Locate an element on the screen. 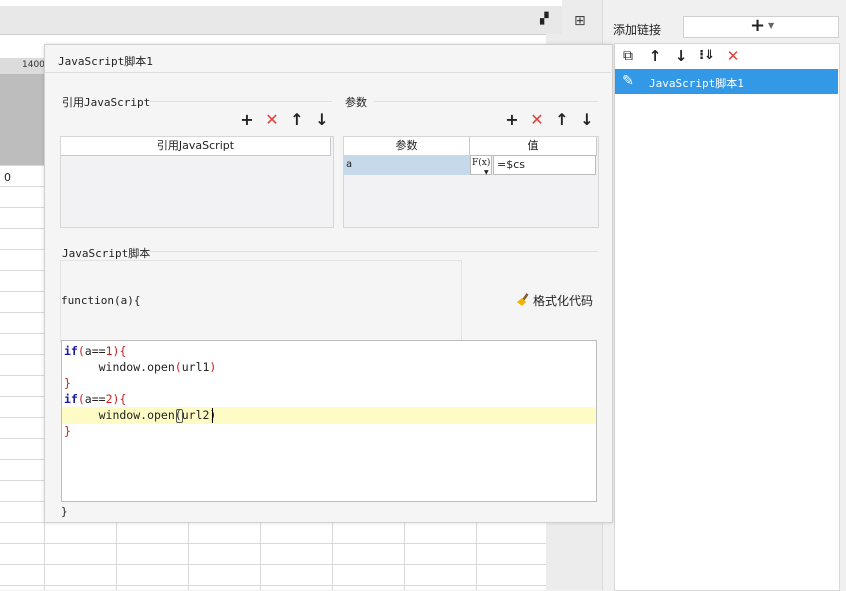 Image resolution: width=846 pixels, height=591 pixels. code-token: url2 is located at coordinates (195, 415).